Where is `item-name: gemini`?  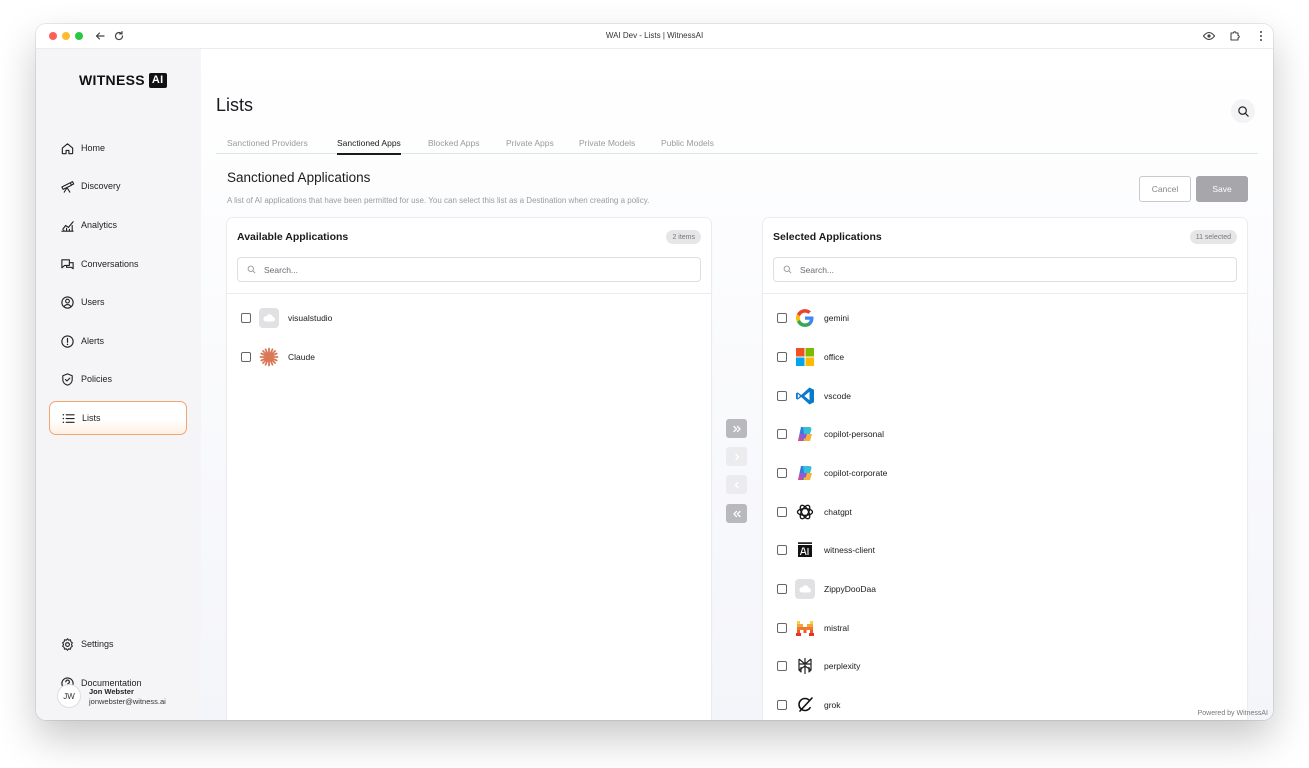
item-name: gemini is located at coordinates (837, 318).